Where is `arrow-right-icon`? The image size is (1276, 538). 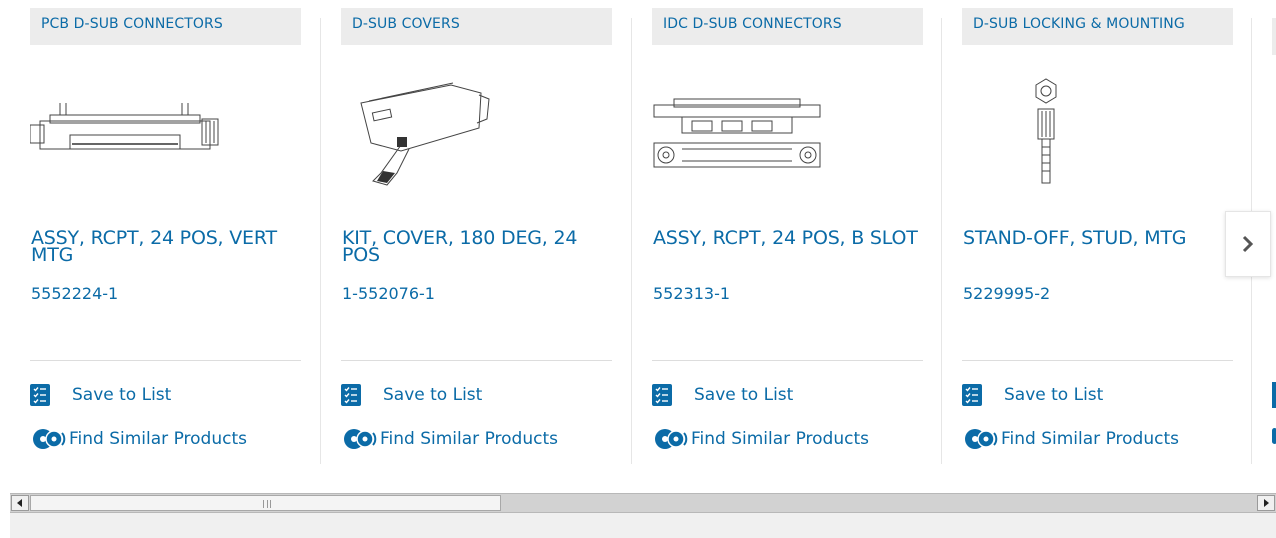
arrow-right-icon is located at coordinates (1266, 503).